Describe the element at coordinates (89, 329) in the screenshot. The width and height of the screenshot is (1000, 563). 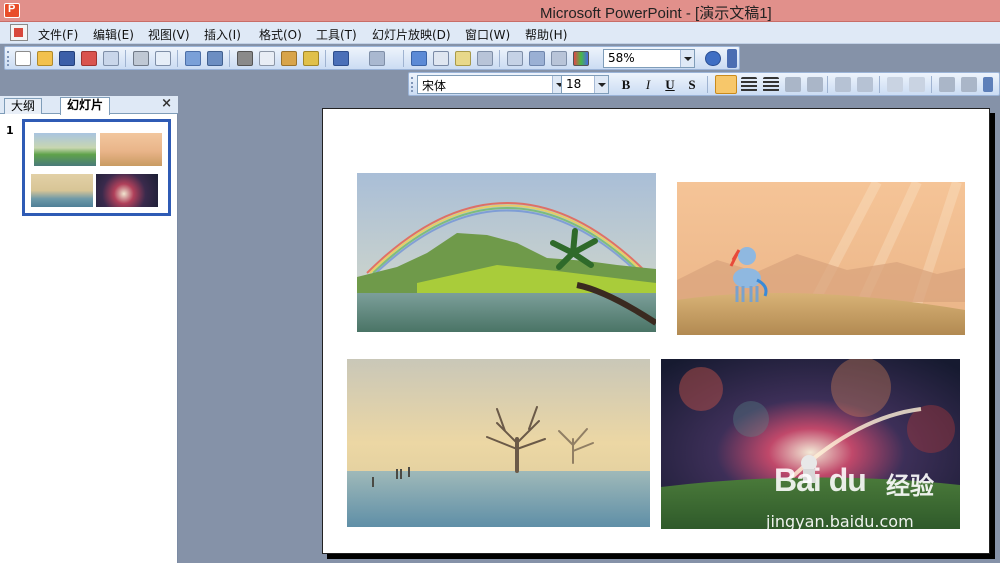
I see `slides-pane: 大纲 幻灯片 × 1` at that location.